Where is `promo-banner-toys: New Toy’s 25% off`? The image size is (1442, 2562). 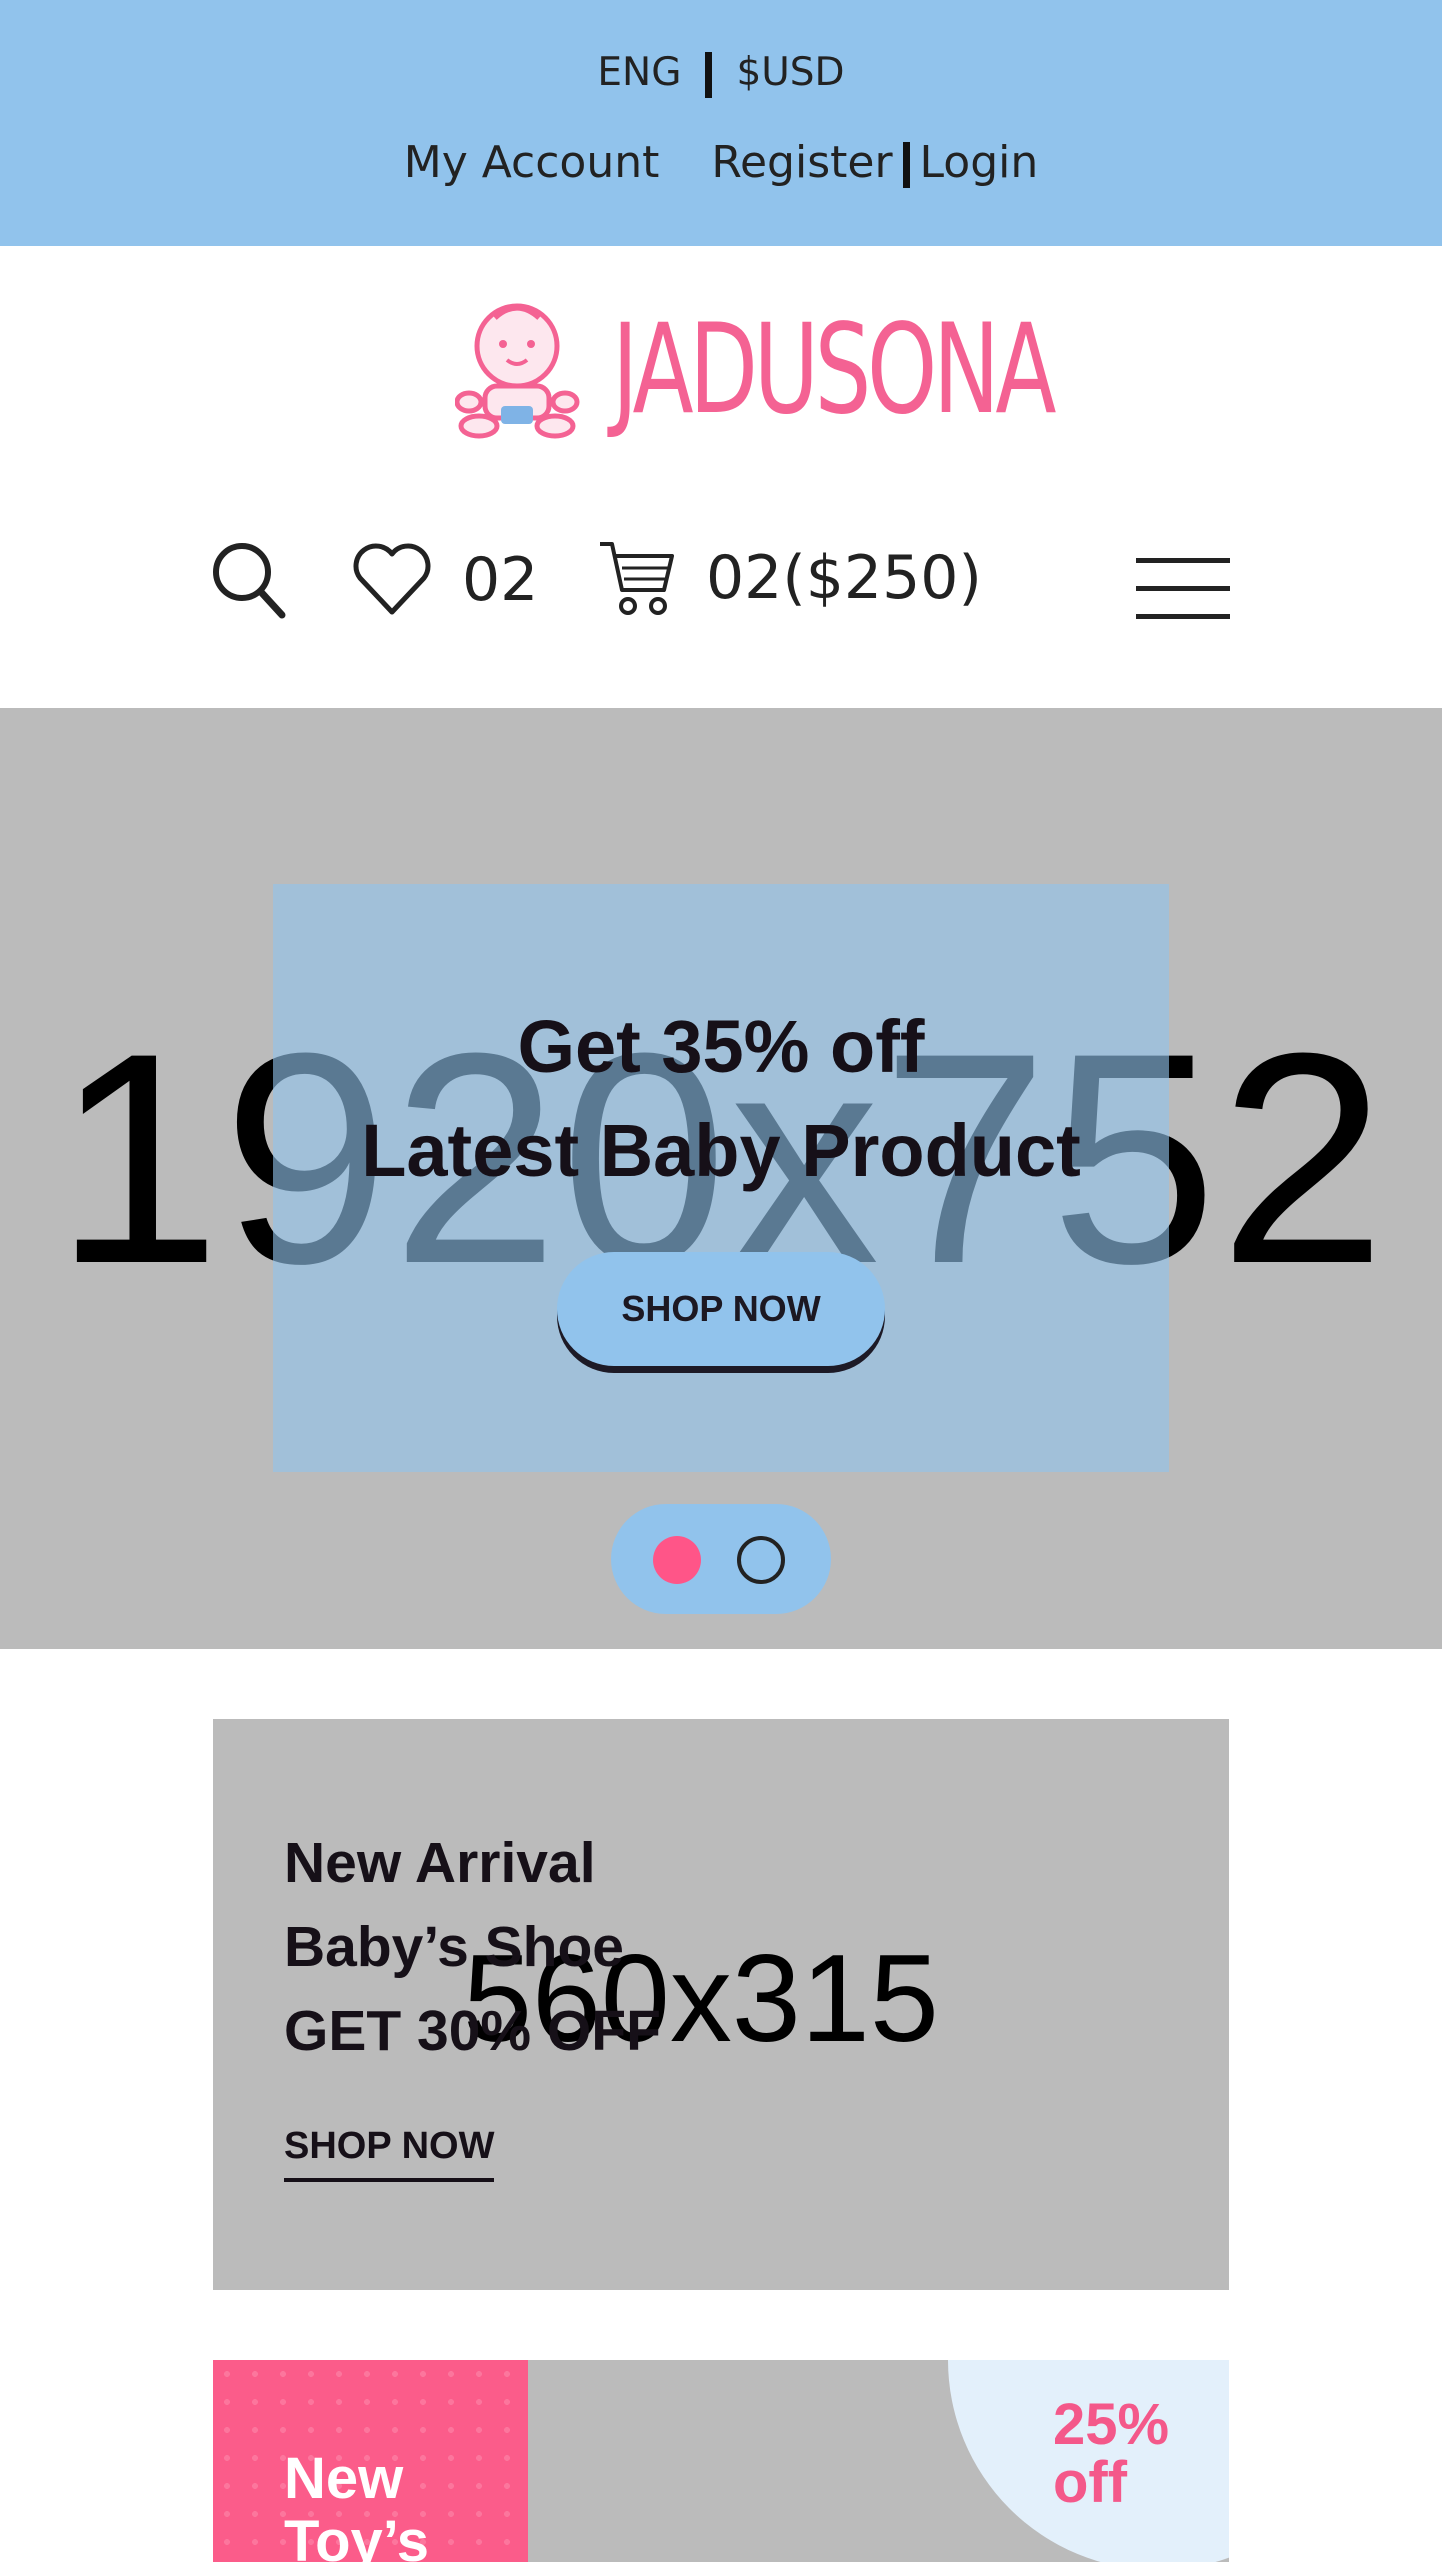 promo-banner-toys: New Toy’s 25% off is located at coordinates (721, 2461).